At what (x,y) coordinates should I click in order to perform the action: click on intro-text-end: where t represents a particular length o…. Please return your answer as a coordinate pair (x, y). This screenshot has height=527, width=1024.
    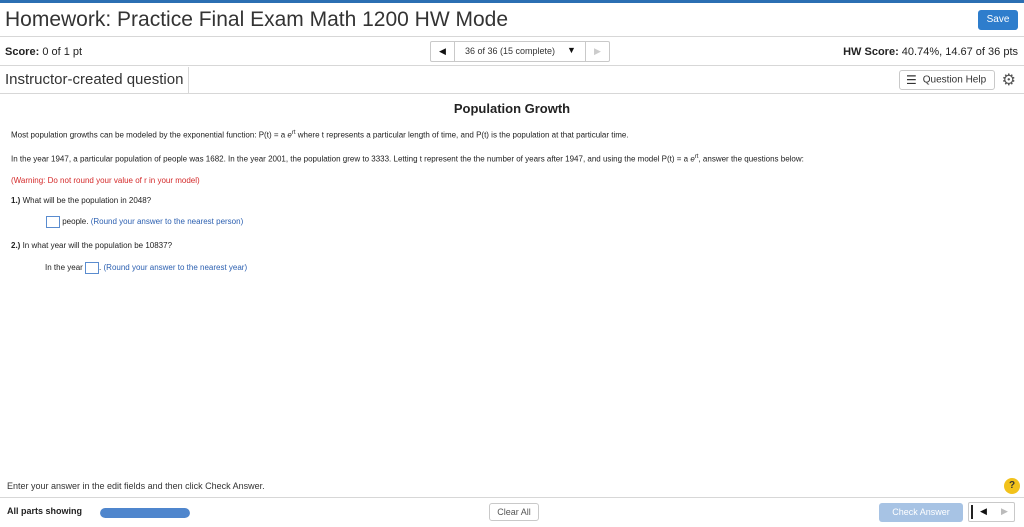
    Looking at the image, I should click on (462, 135).